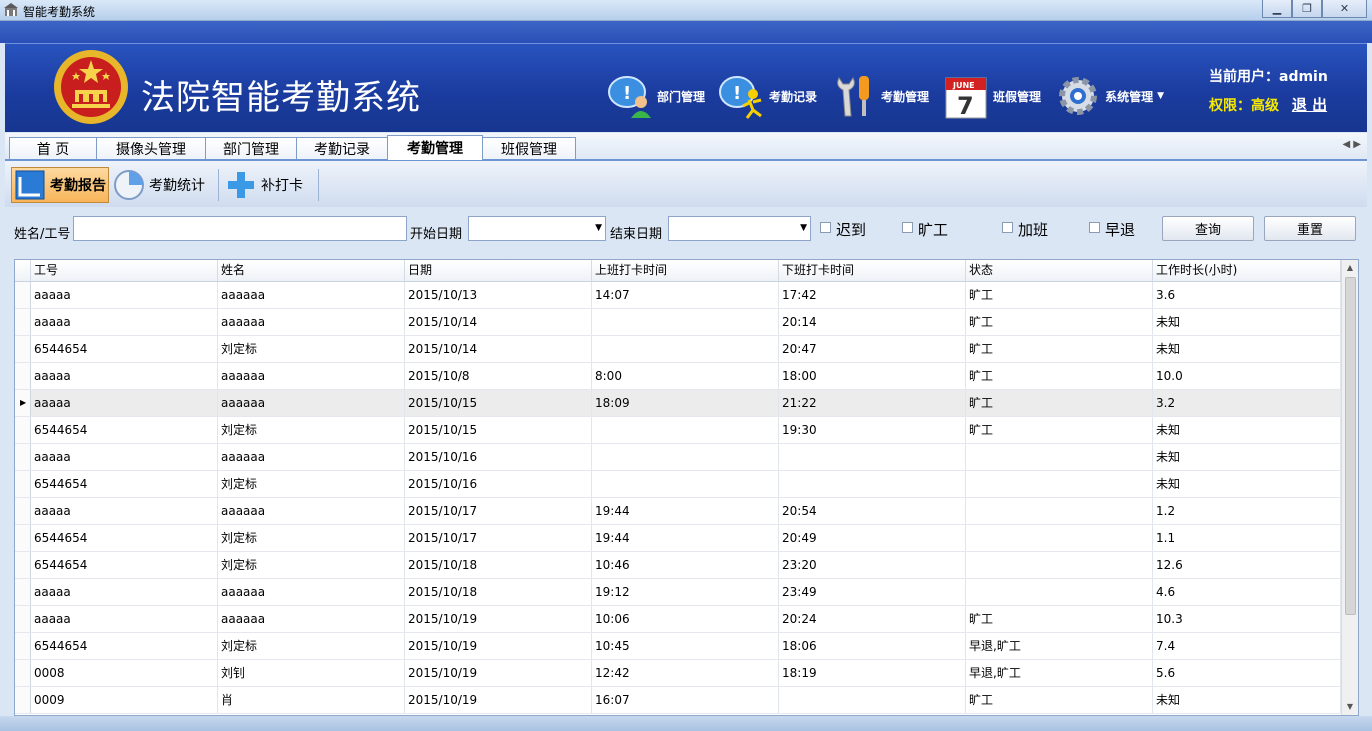 This screenshot has height=731, width=1372. Describe the element at coordinates (685, 270) in the screenshot. I see `column-header: 上班打卡时间` at that location.